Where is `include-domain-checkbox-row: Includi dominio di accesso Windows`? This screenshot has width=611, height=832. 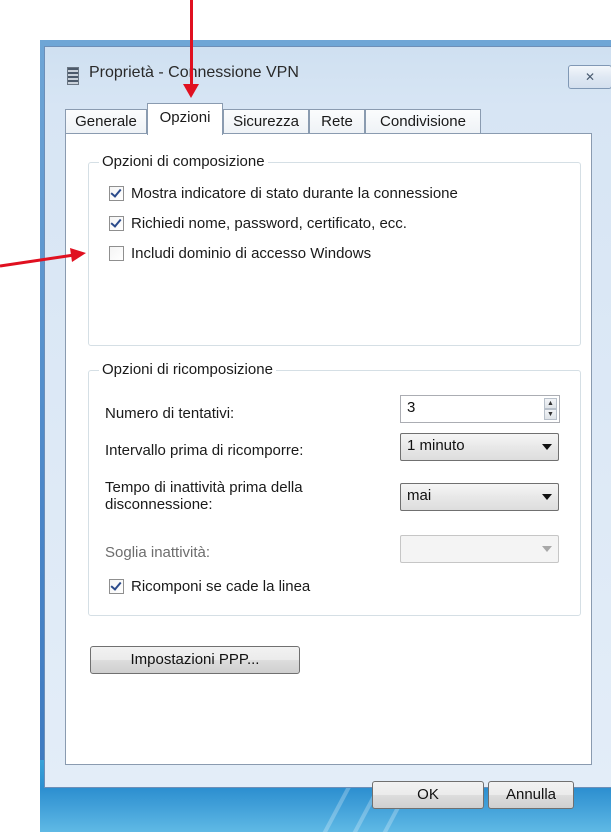 include-domain-checkbox-row: Includi dominio di accesso Windows is located at coordinates (240, 253).